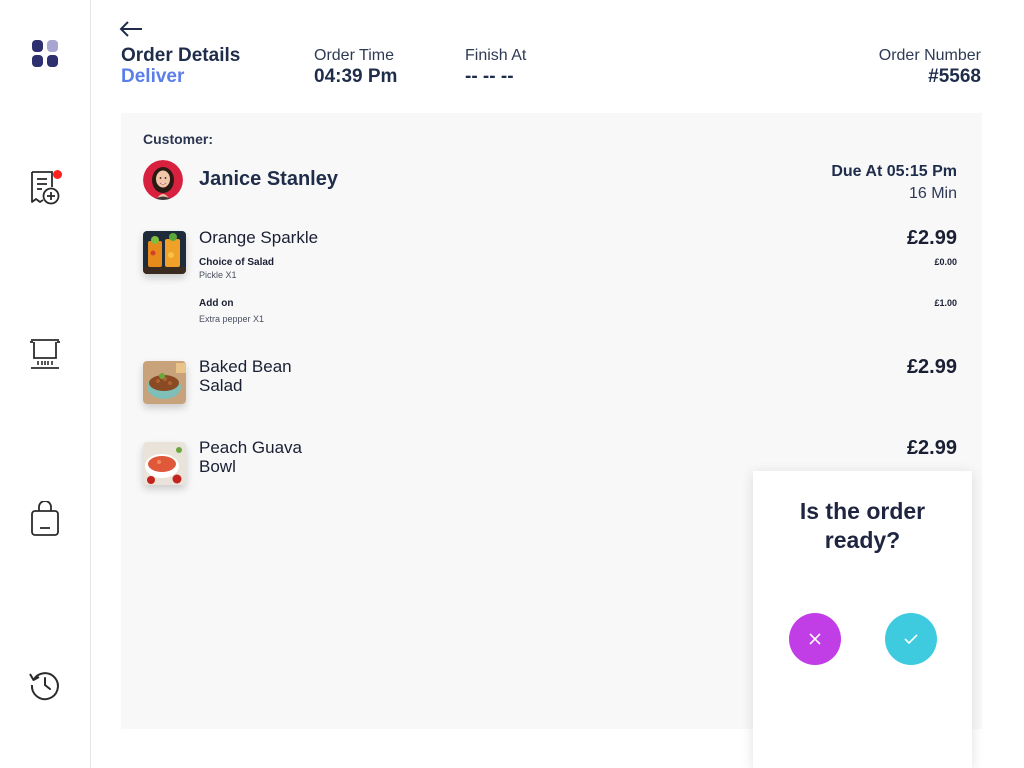 This screenshot has height=768, width=1024. Describe the element at coordinates (496, 55) in the screenshot. I see `finish-at-label: Finish At` at that location.